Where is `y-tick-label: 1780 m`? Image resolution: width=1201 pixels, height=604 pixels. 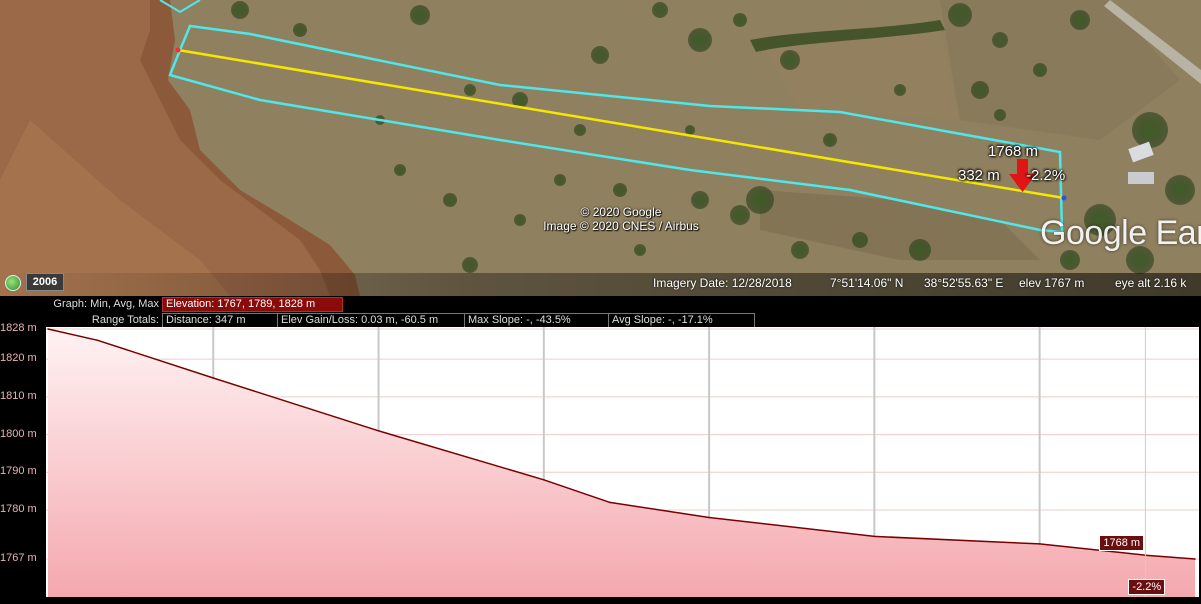 y-tick-label: 1780 m is located at coordinates (18, 508).